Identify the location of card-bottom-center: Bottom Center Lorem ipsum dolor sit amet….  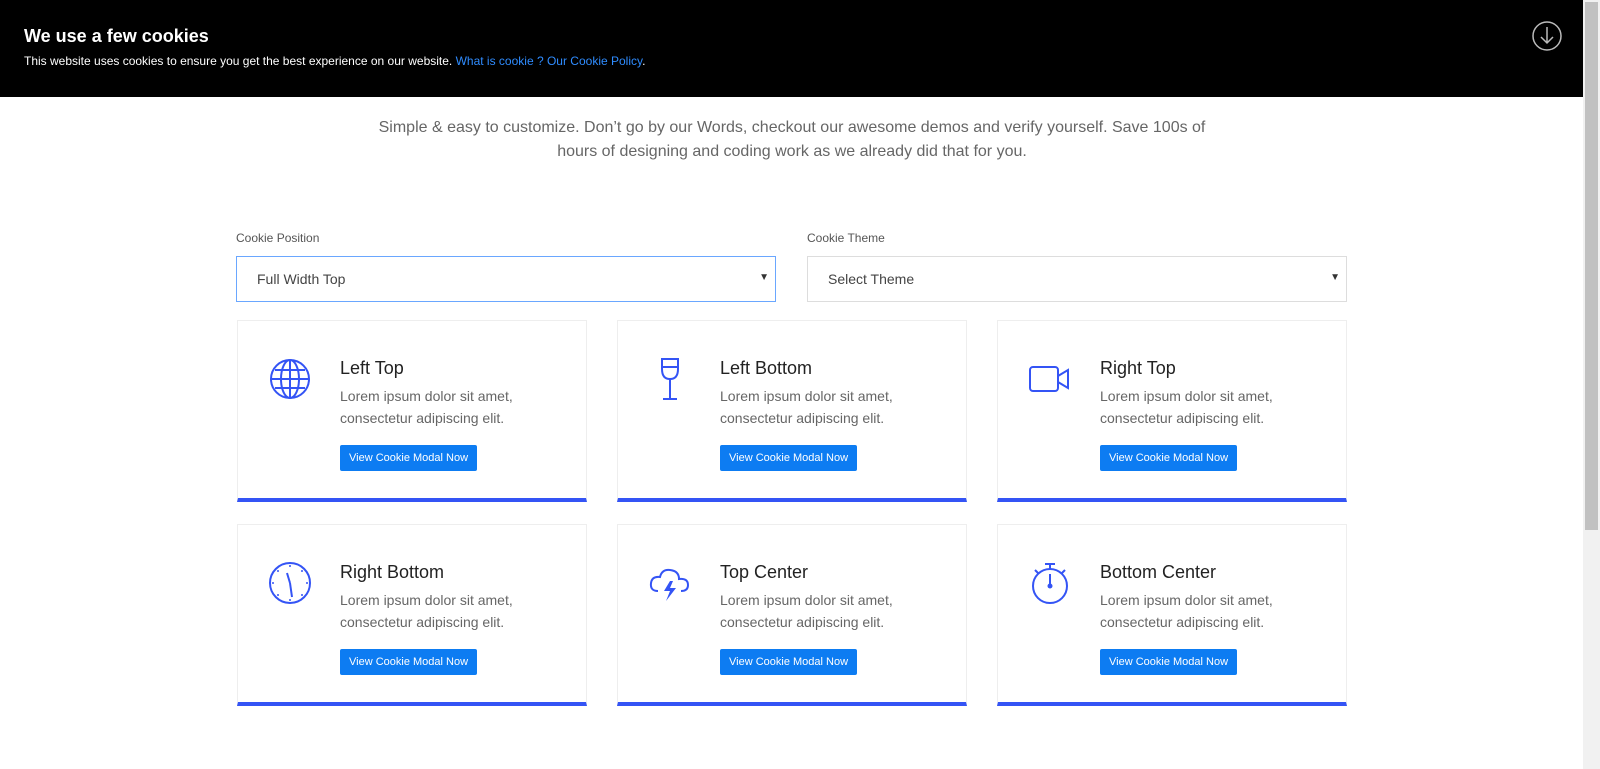
(1172, 615).